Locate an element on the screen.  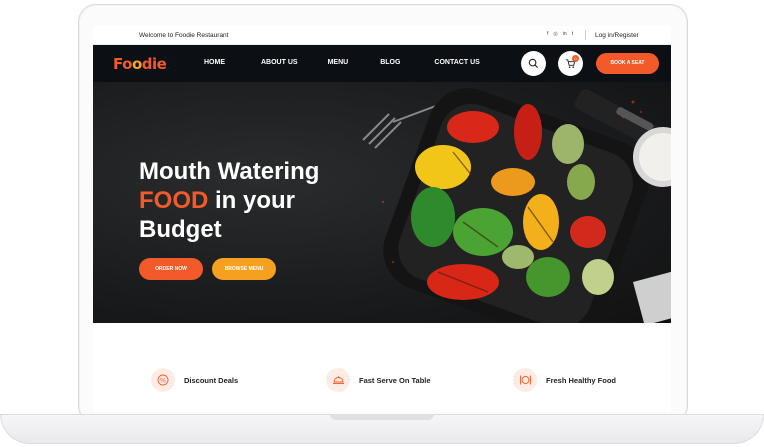
nav-item-contact: CONTACT US is located at coordinates (456, 62).